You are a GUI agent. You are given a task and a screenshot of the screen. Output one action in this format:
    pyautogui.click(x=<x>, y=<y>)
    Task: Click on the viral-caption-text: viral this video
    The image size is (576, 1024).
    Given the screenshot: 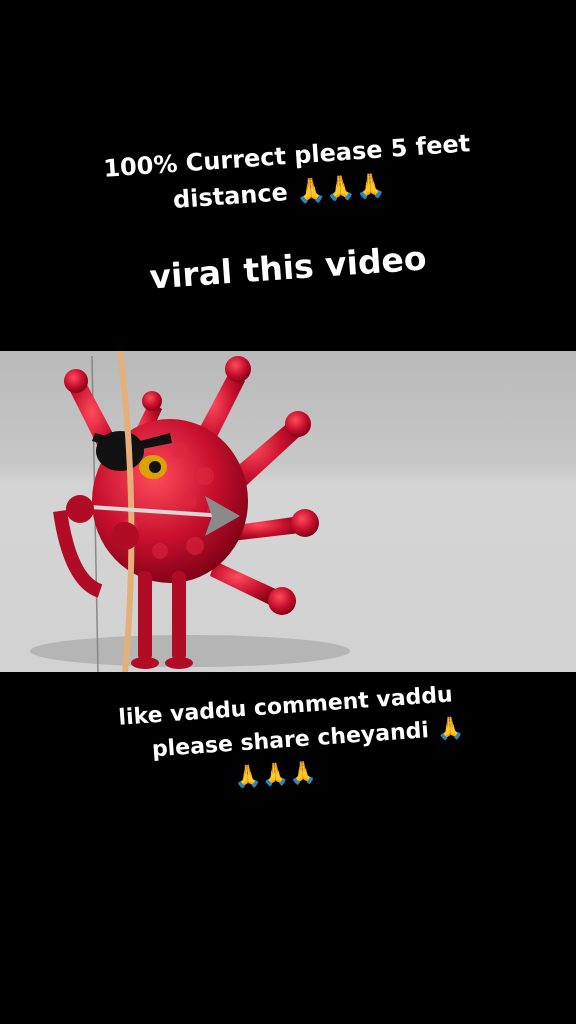 What is the action you would take?
    pyautogui.click(x=288, y=267)
    